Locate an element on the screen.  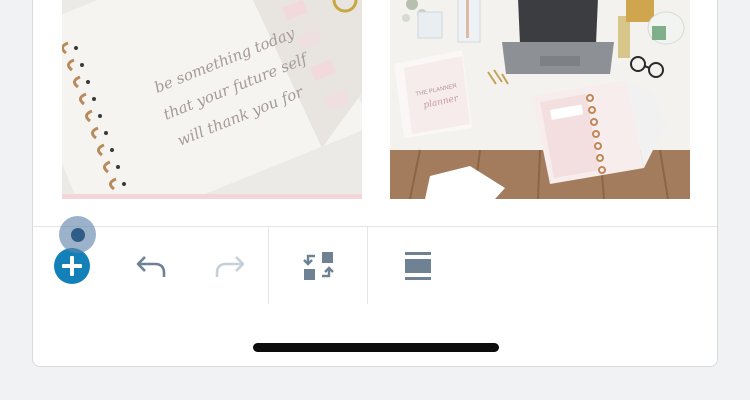
redo-button is located at coordinates (230, 266).